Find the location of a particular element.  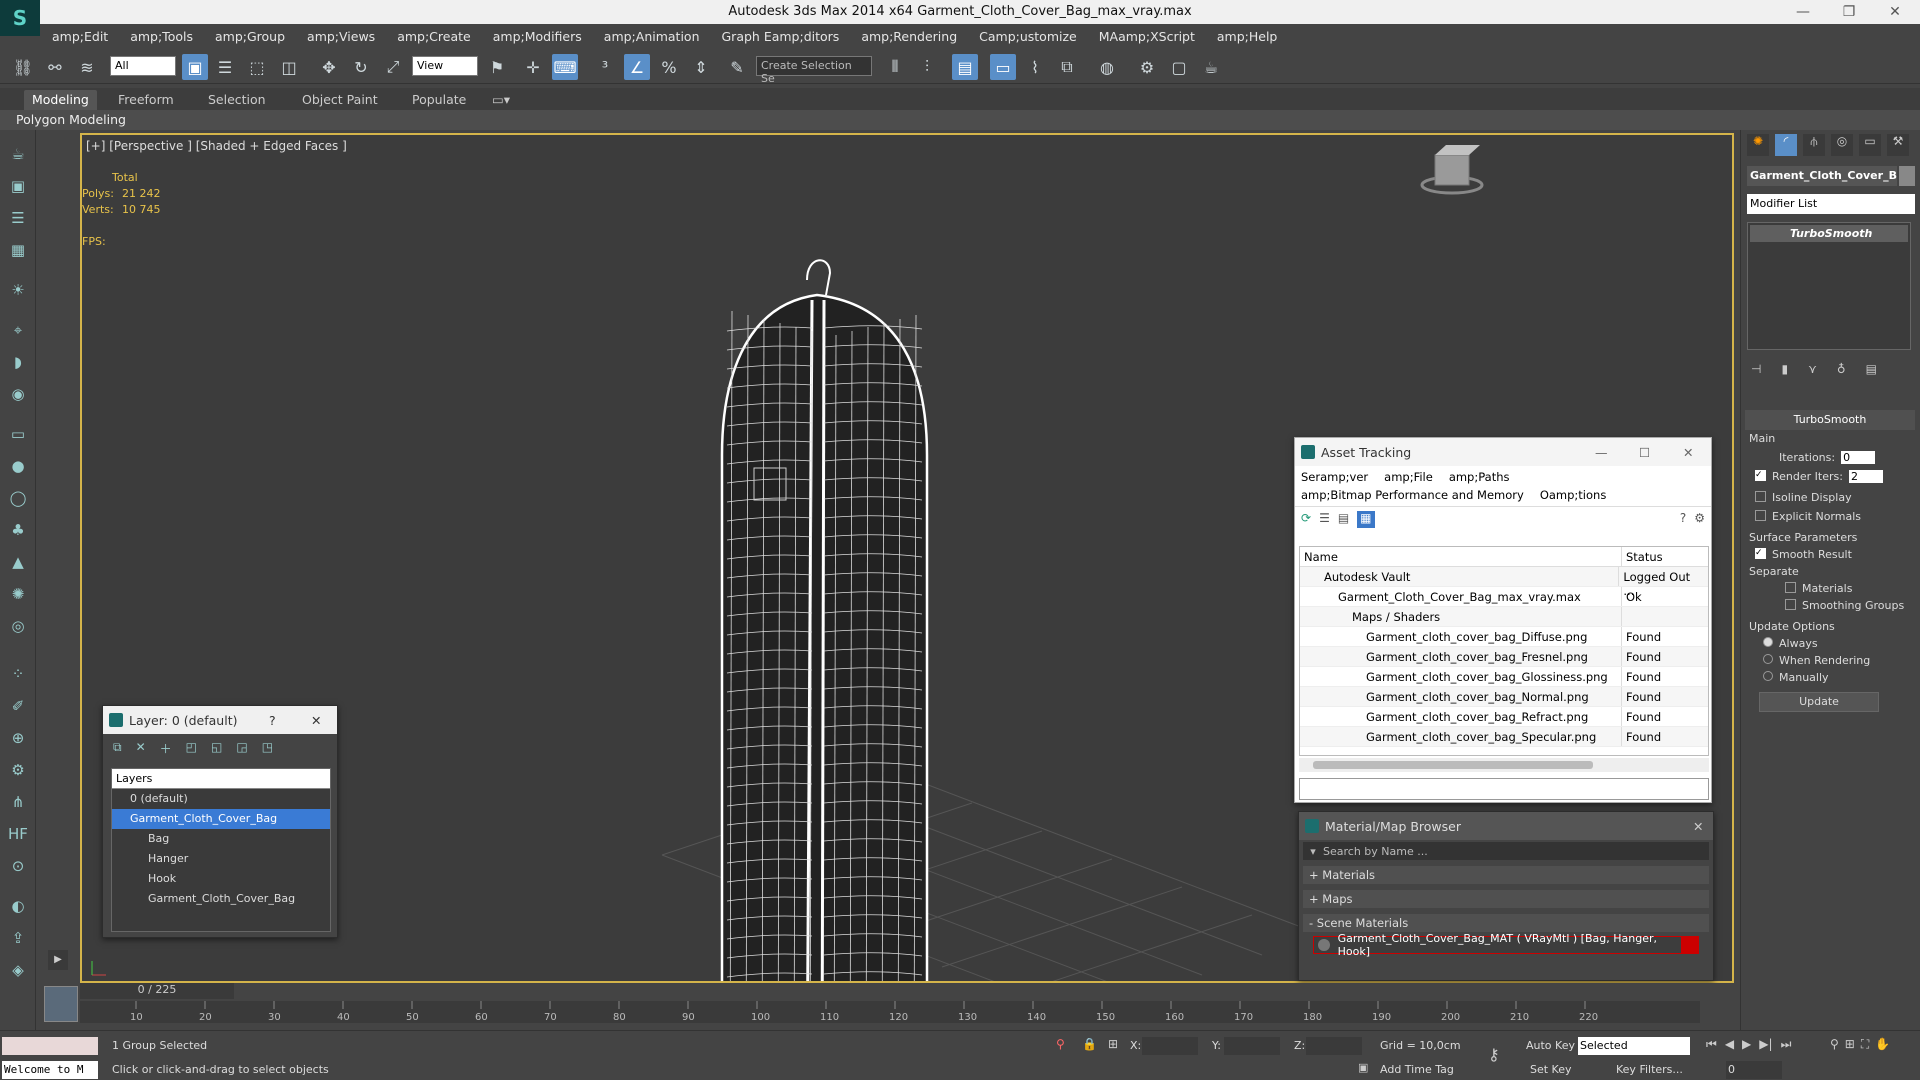

menu-item: Camp;ustomize is located at coordinates (1028, 36).